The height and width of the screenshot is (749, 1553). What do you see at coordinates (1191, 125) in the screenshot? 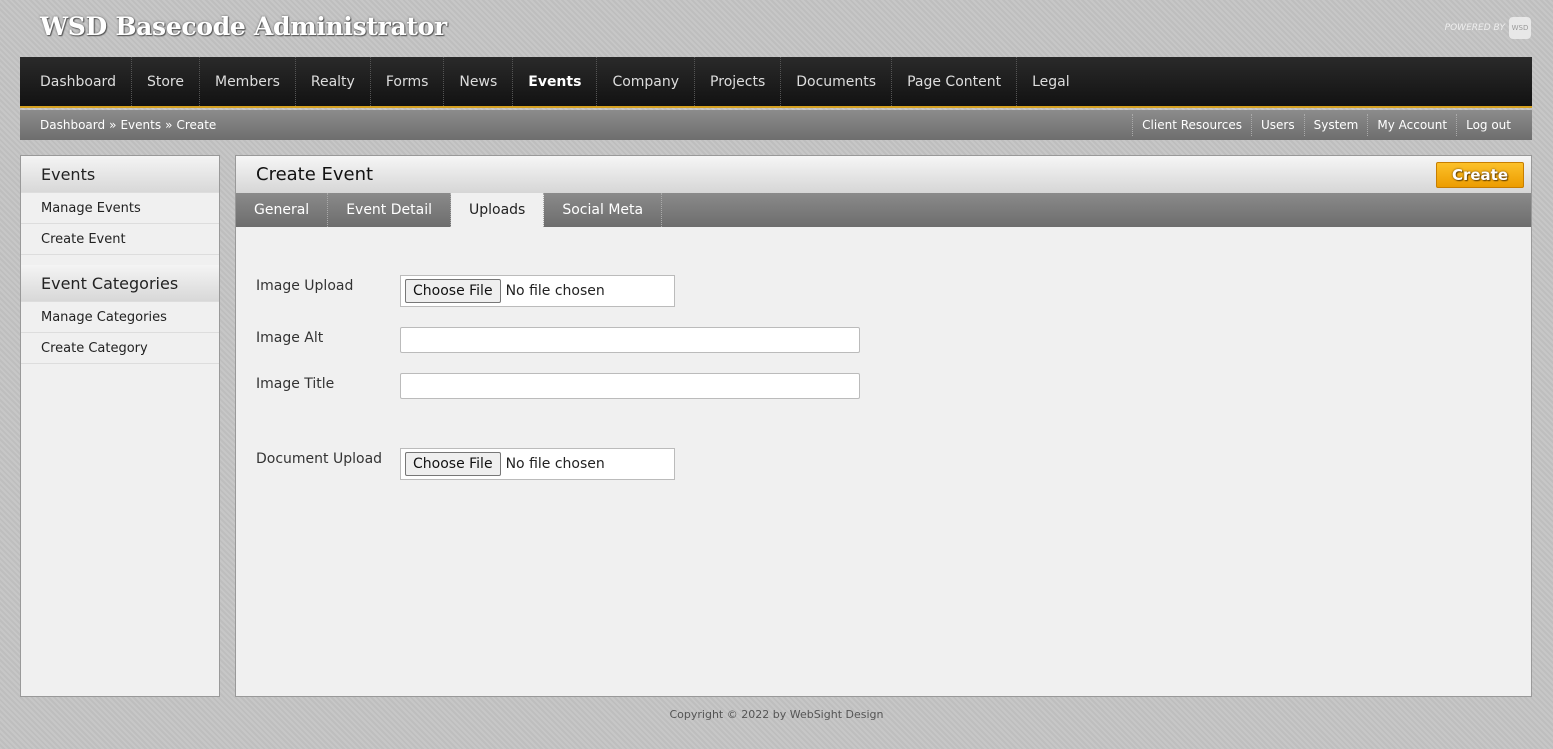
I see `client-resources-link: Client Resources` at bounding box center [1191, 125].